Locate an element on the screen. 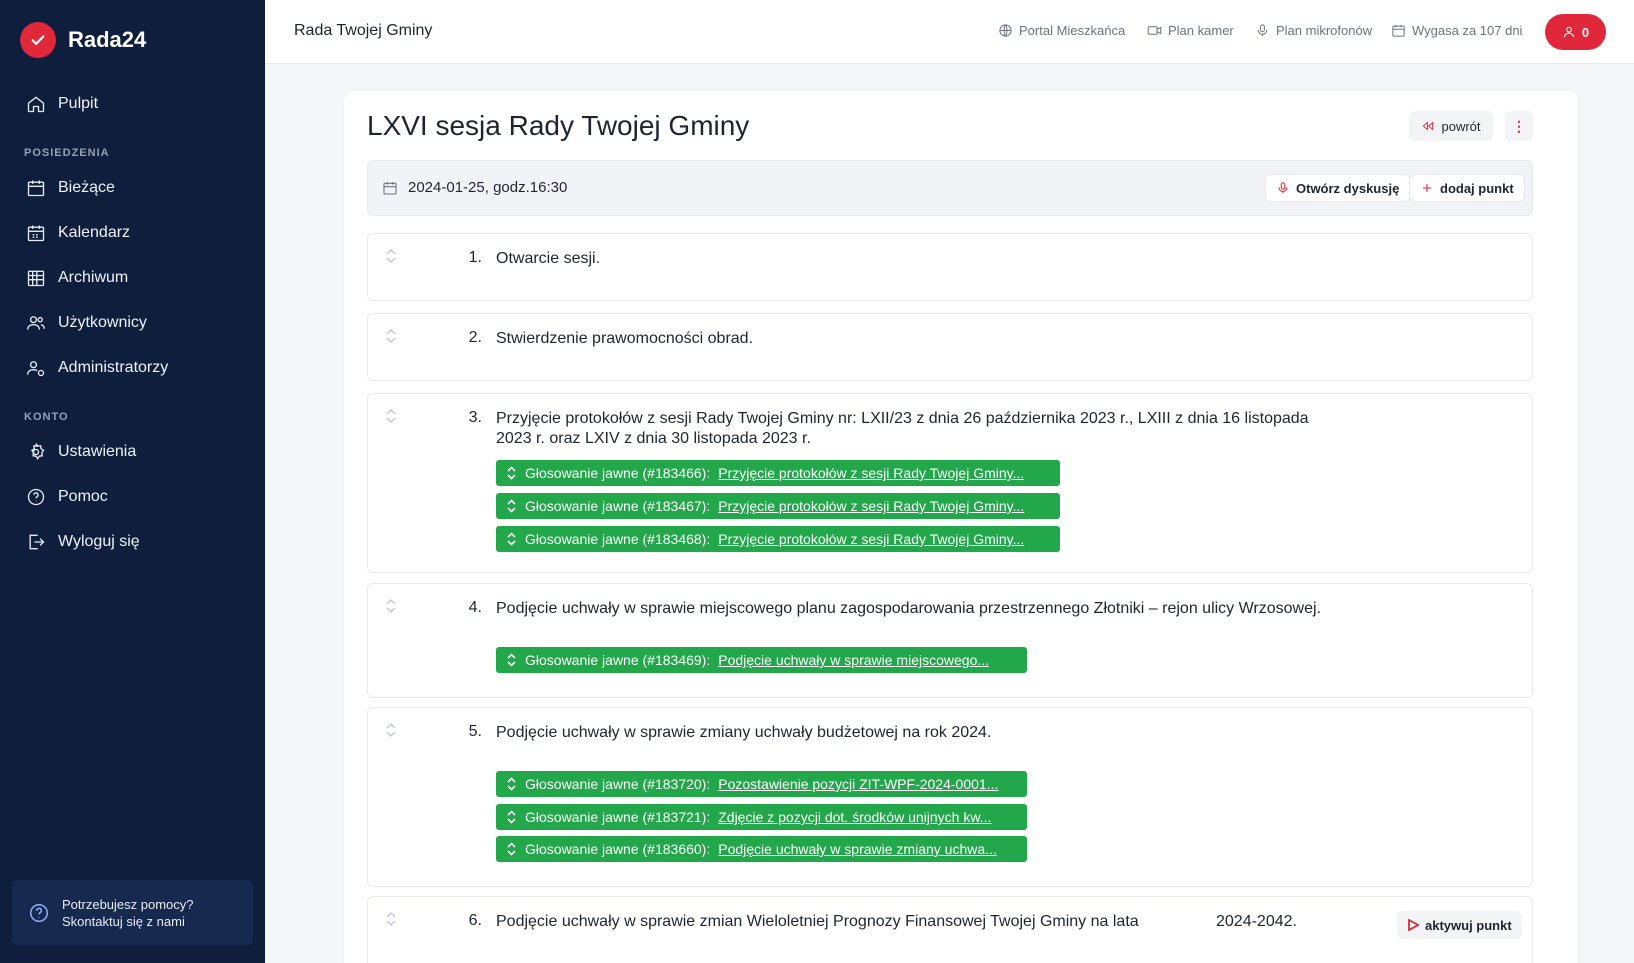 This screenshot has width=1634, height=963. point-title: Otwarcie sesji. is located at coordinates (548, 258).